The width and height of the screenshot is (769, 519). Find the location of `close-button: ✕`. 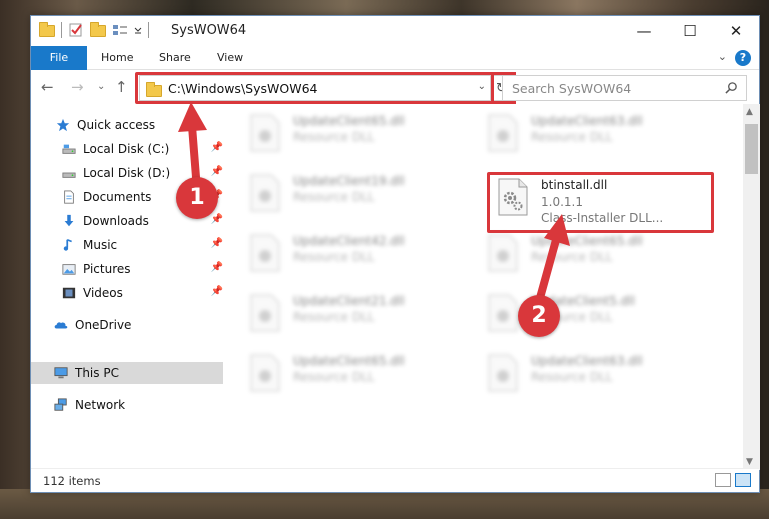

close-button: ✕ is located at coordinates (736, 31).